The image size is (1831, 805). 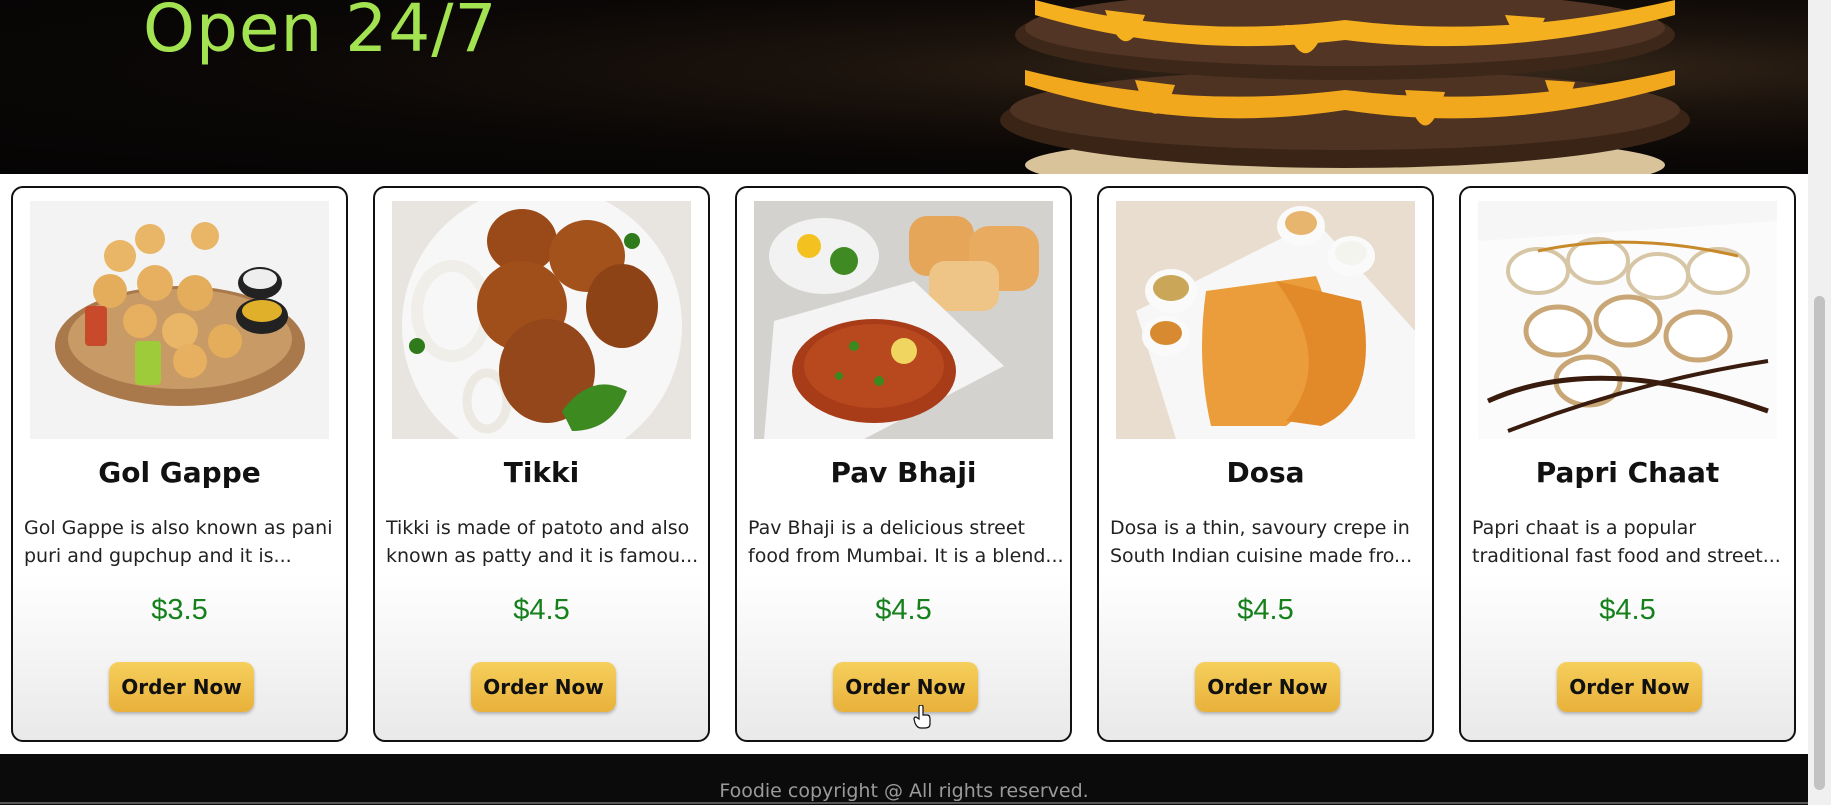 What do you see at coordinates (1627, 472) in the screenshot?
I see `card-title: Papri Chaat` at bounding box center [1627, 472].